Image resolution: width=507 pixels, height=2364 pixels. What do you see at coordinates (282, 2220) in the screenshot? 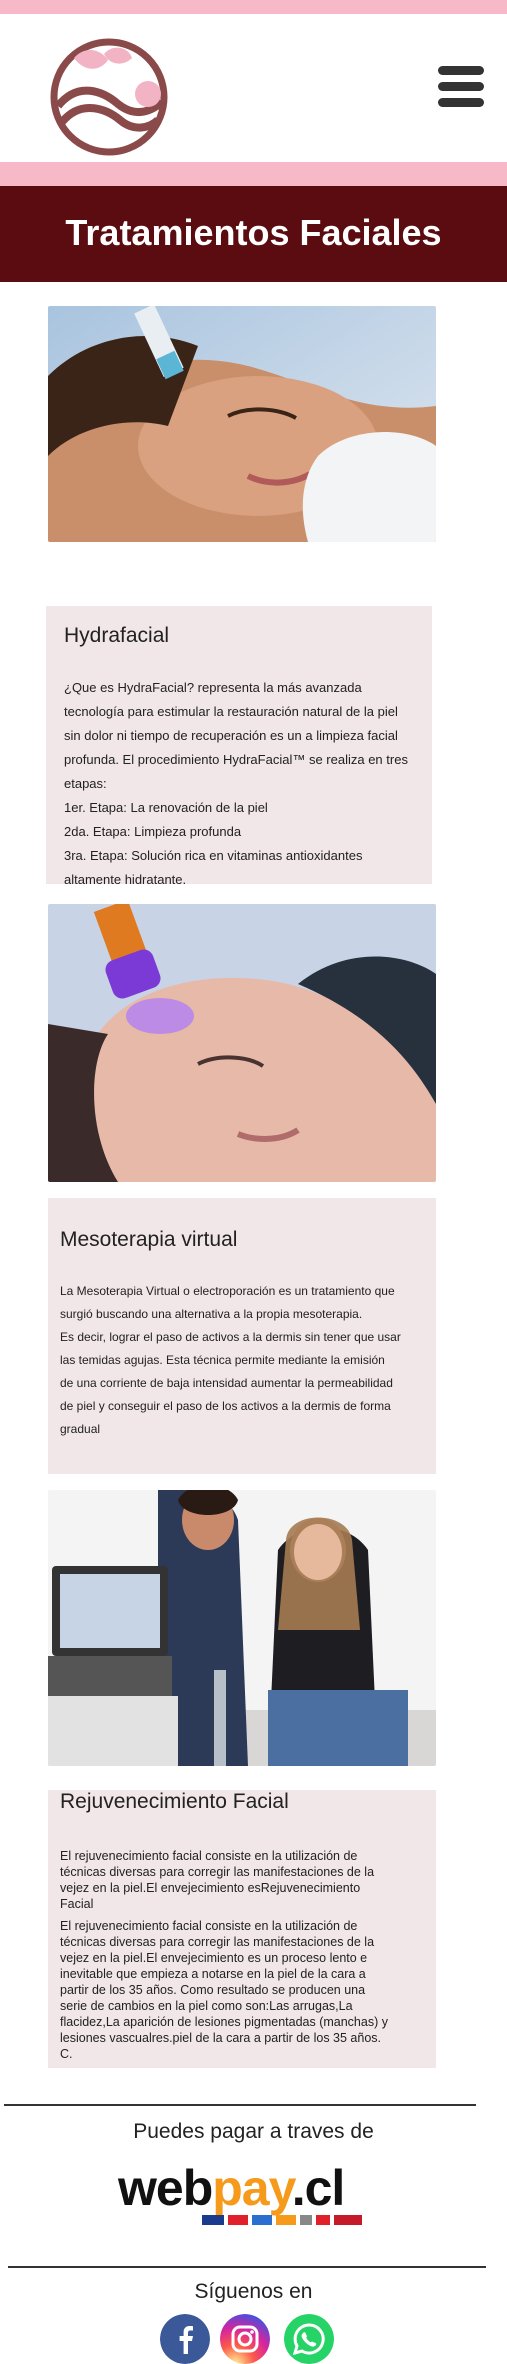
I see `card-brands-icon` at bounding box center [282, 2220].